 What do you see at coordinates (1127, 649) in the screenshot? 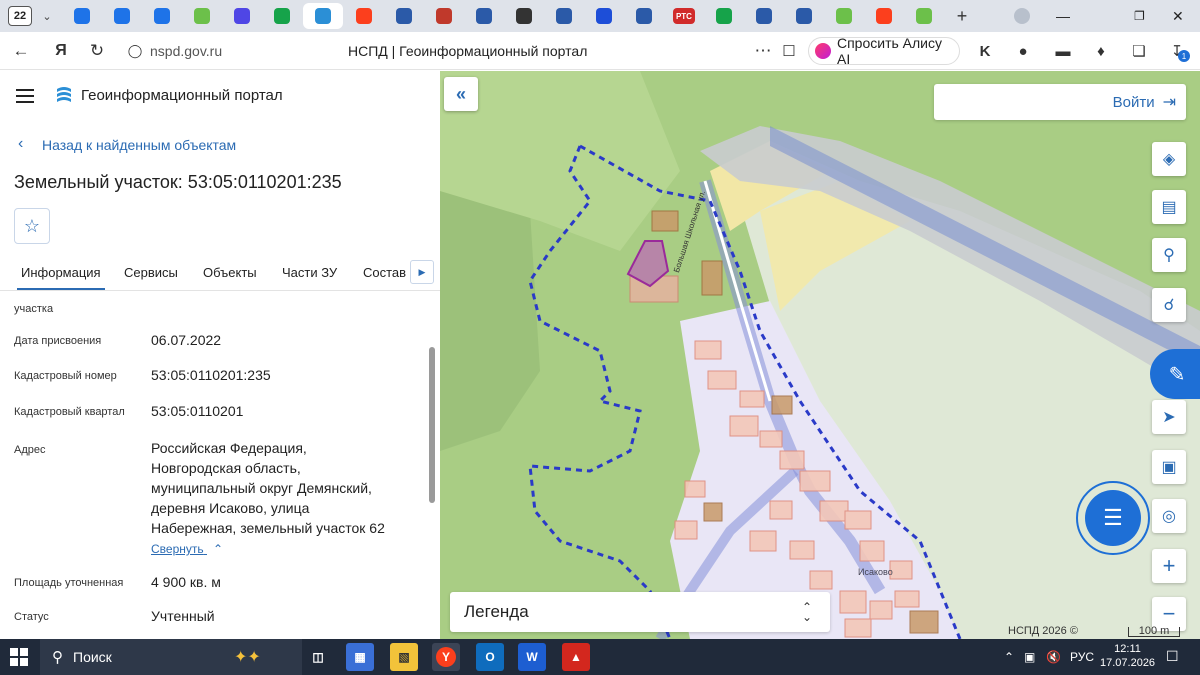
I see `clock-time: 12:11` at bounding box center [1127, 649].